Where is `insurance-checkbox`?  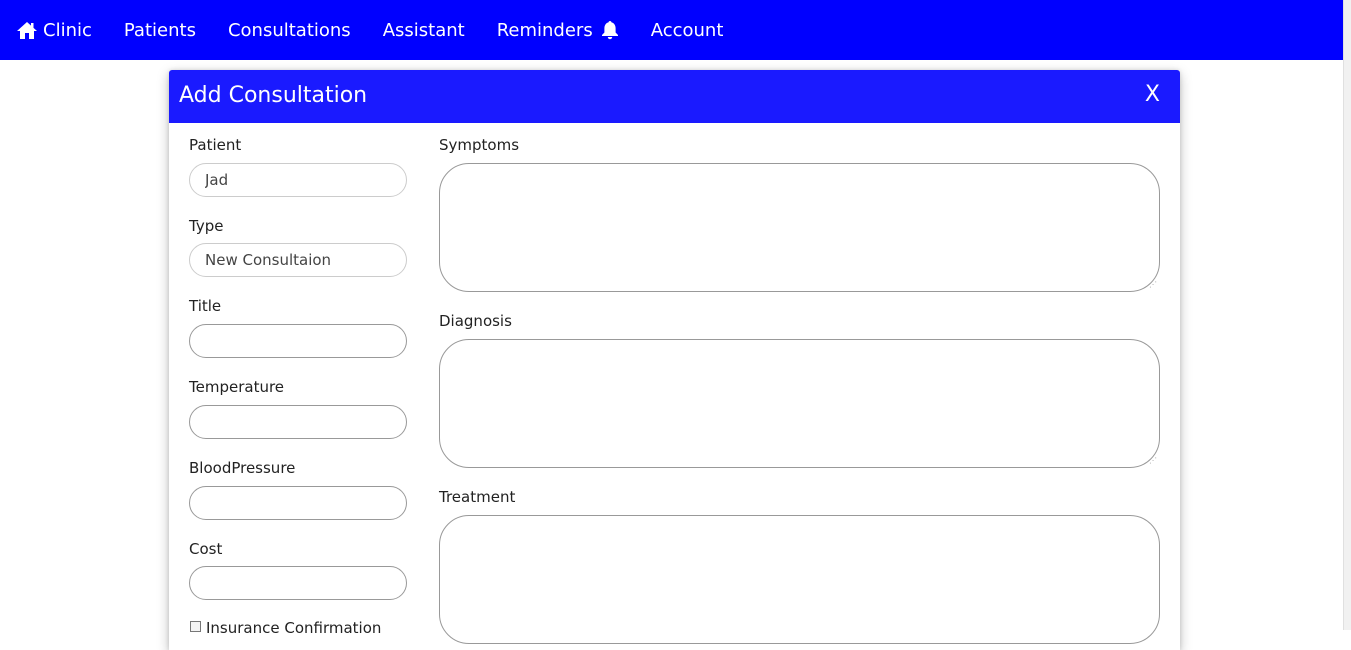
insurance-checkbox is located at coordinates (195, 626).